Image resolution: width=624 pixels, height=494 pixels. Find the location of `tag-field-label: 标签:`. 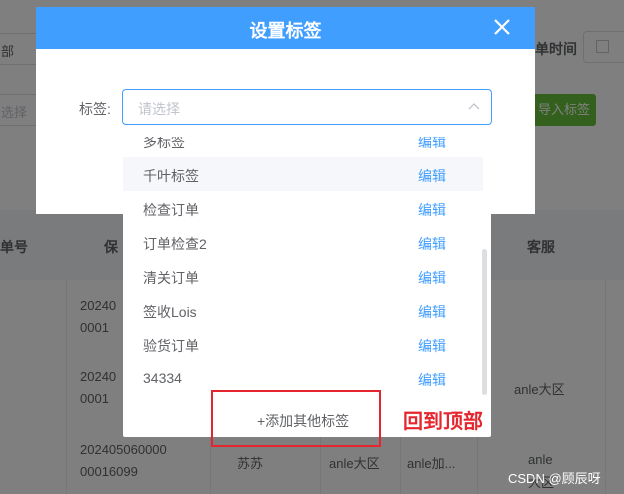

tag-field-label: 标签: is located at coordinates (95, 109).